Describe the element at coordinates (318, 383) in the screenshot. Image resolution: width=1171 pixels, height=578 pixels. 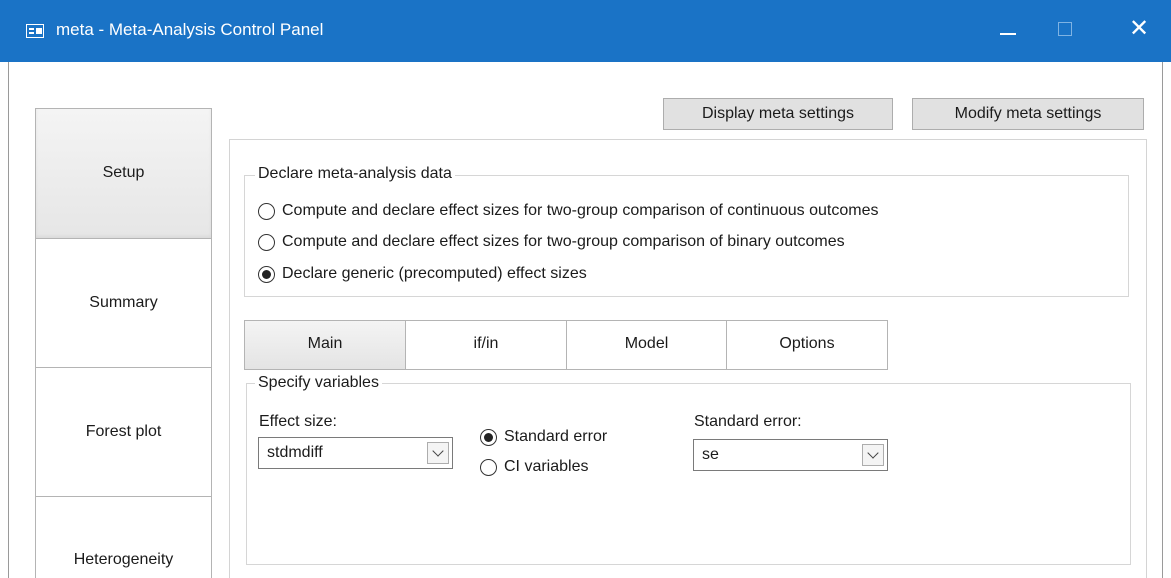
I see `specify-legend: Specify variables` at that location.